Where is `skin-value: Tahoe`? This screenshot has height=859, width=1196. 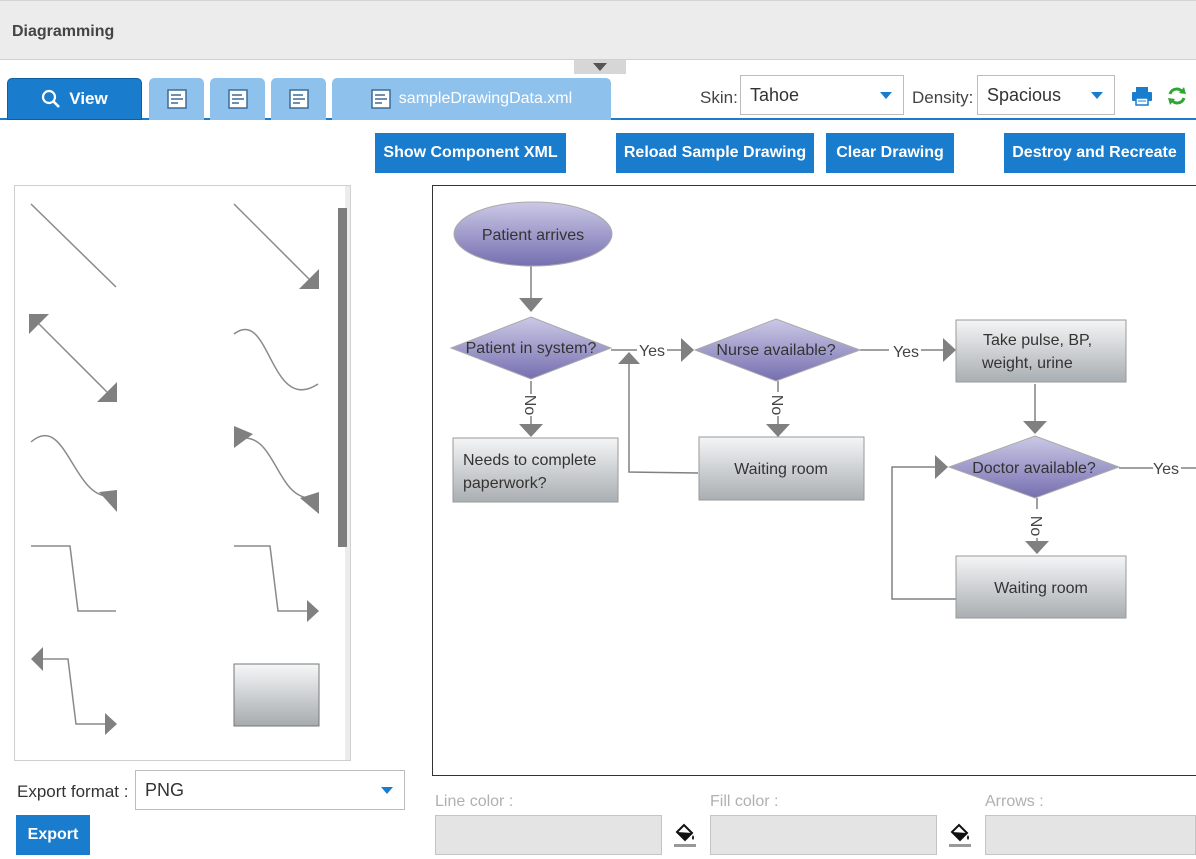
skin-value: Tahoe is located at coordinates (775, 94).